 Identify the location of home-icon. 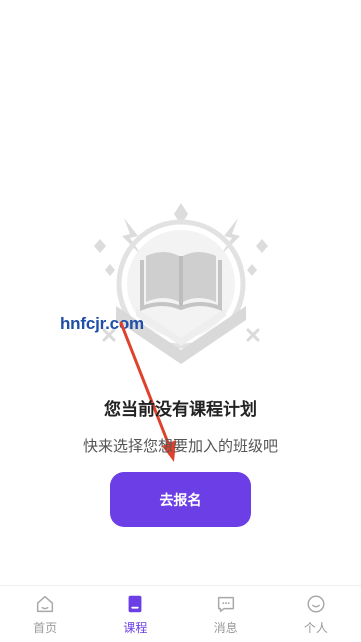
(45, 603).